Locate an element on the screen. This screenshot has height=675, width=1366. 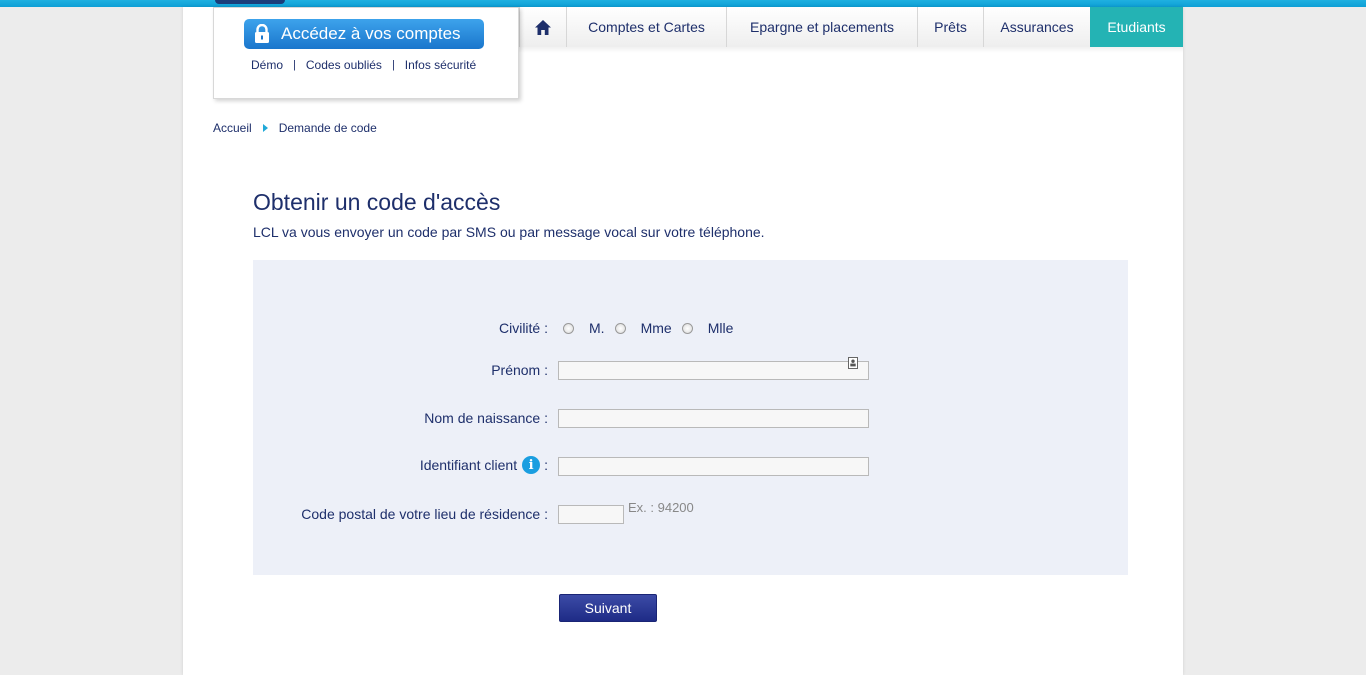
code-postal-label: Code postal de votre lieu de résidence : is located at coordinates (424, 514).